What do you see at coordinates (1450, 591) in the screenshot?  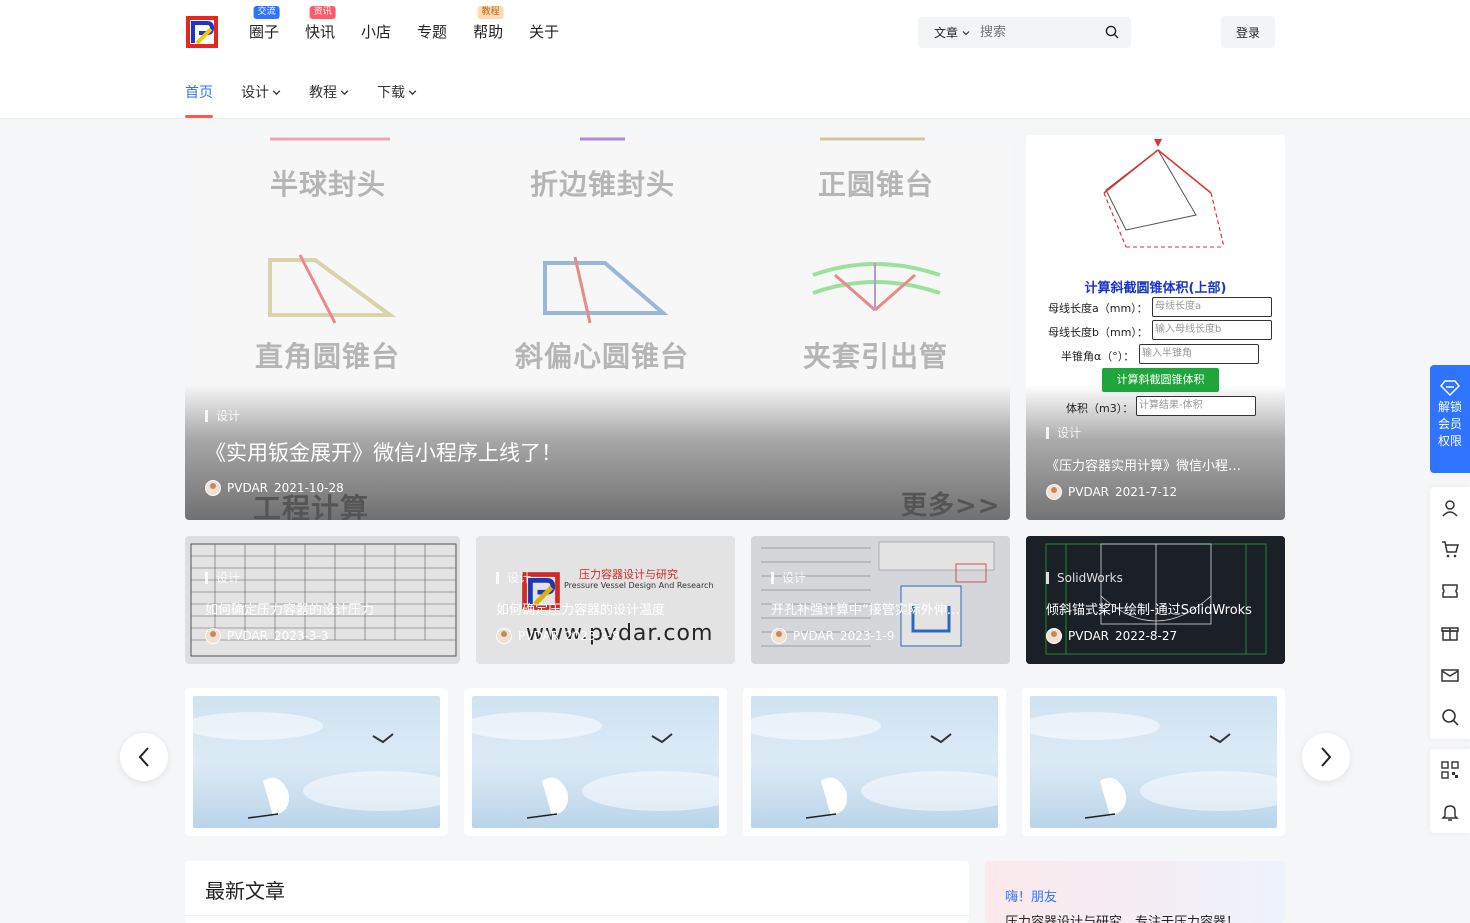 I see `ticket-icon` at bounding box center [1450, 591].